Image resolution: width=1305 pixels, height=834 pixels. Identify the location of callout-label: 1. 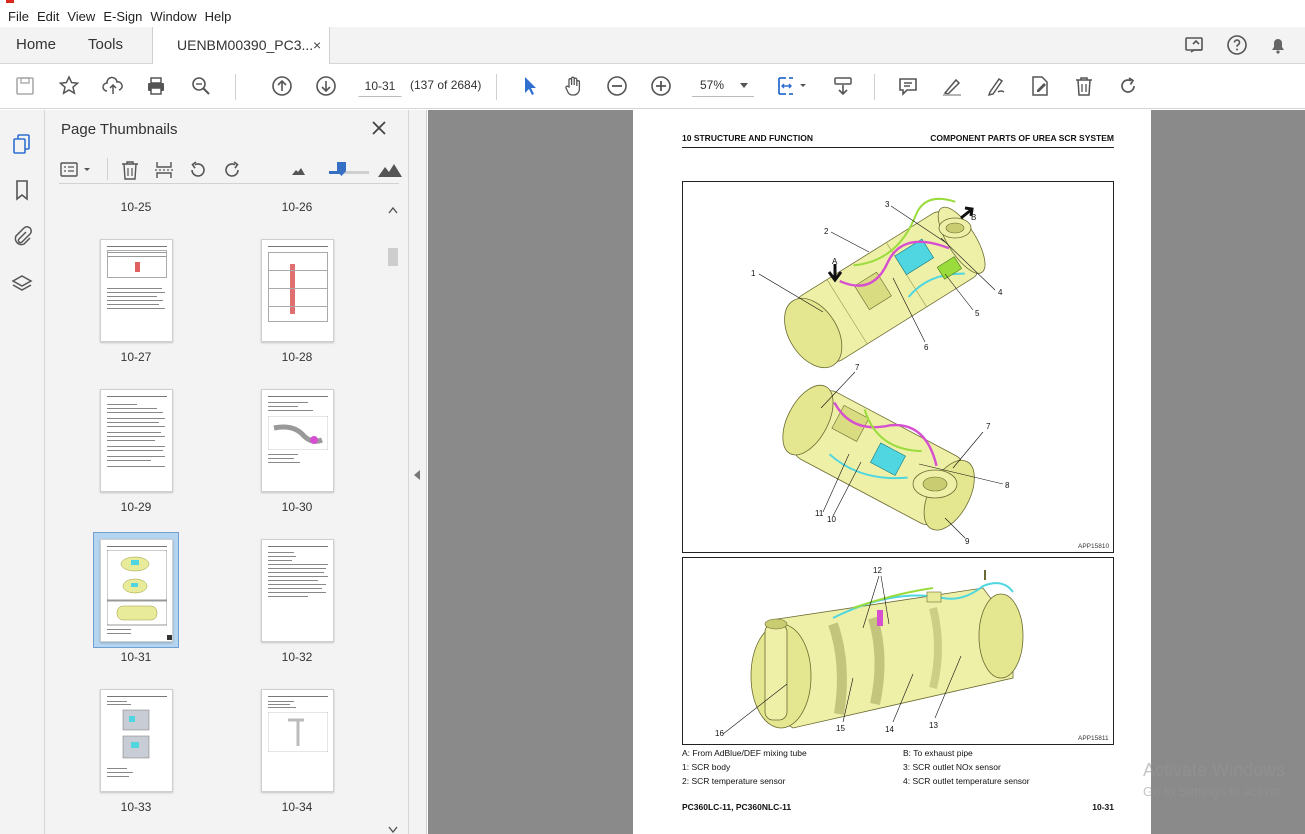
(753, 273).